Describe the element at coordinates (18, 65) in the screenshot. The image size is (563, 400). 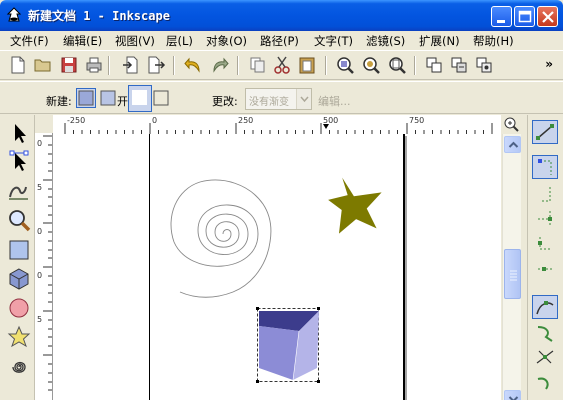
I see `new-document-icon` at that location.